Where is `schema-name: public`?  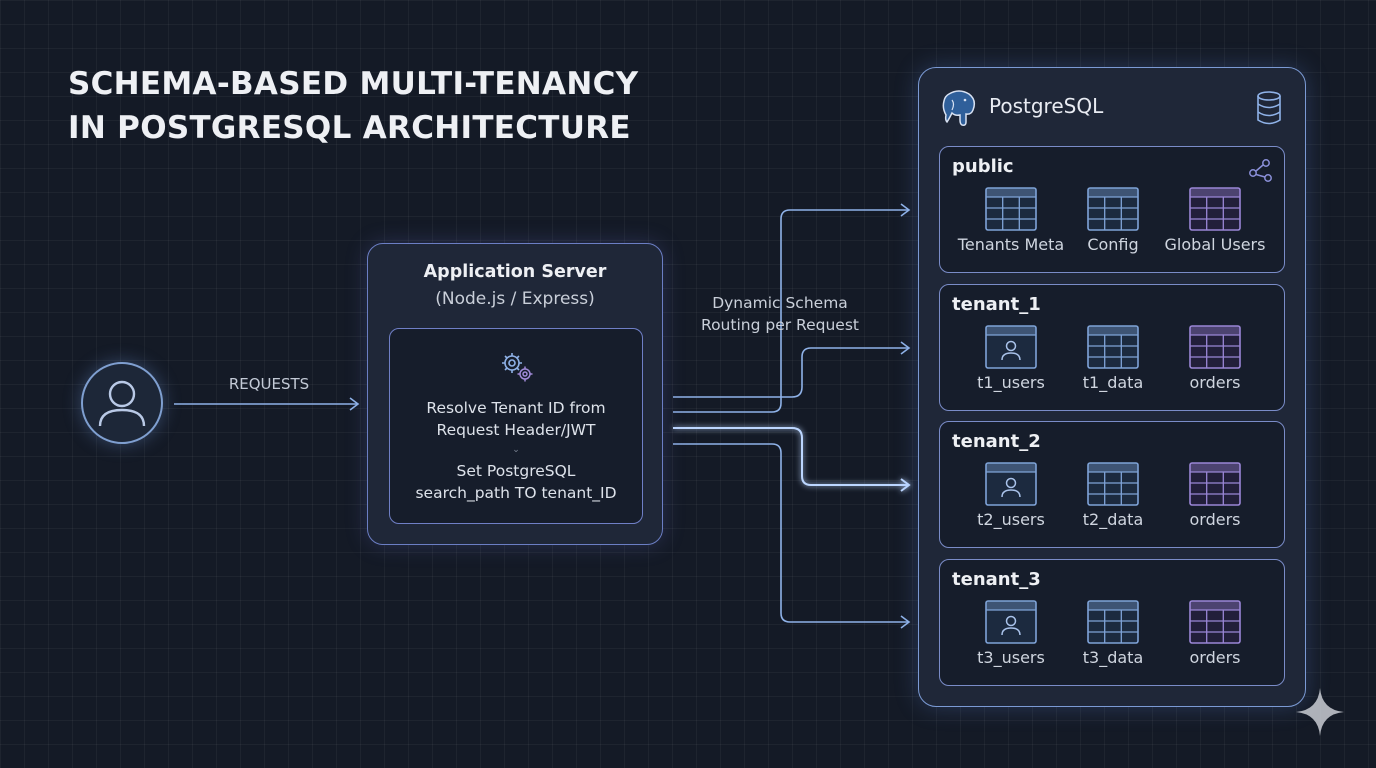 schema-name: public is located at coordinates (983, 166).